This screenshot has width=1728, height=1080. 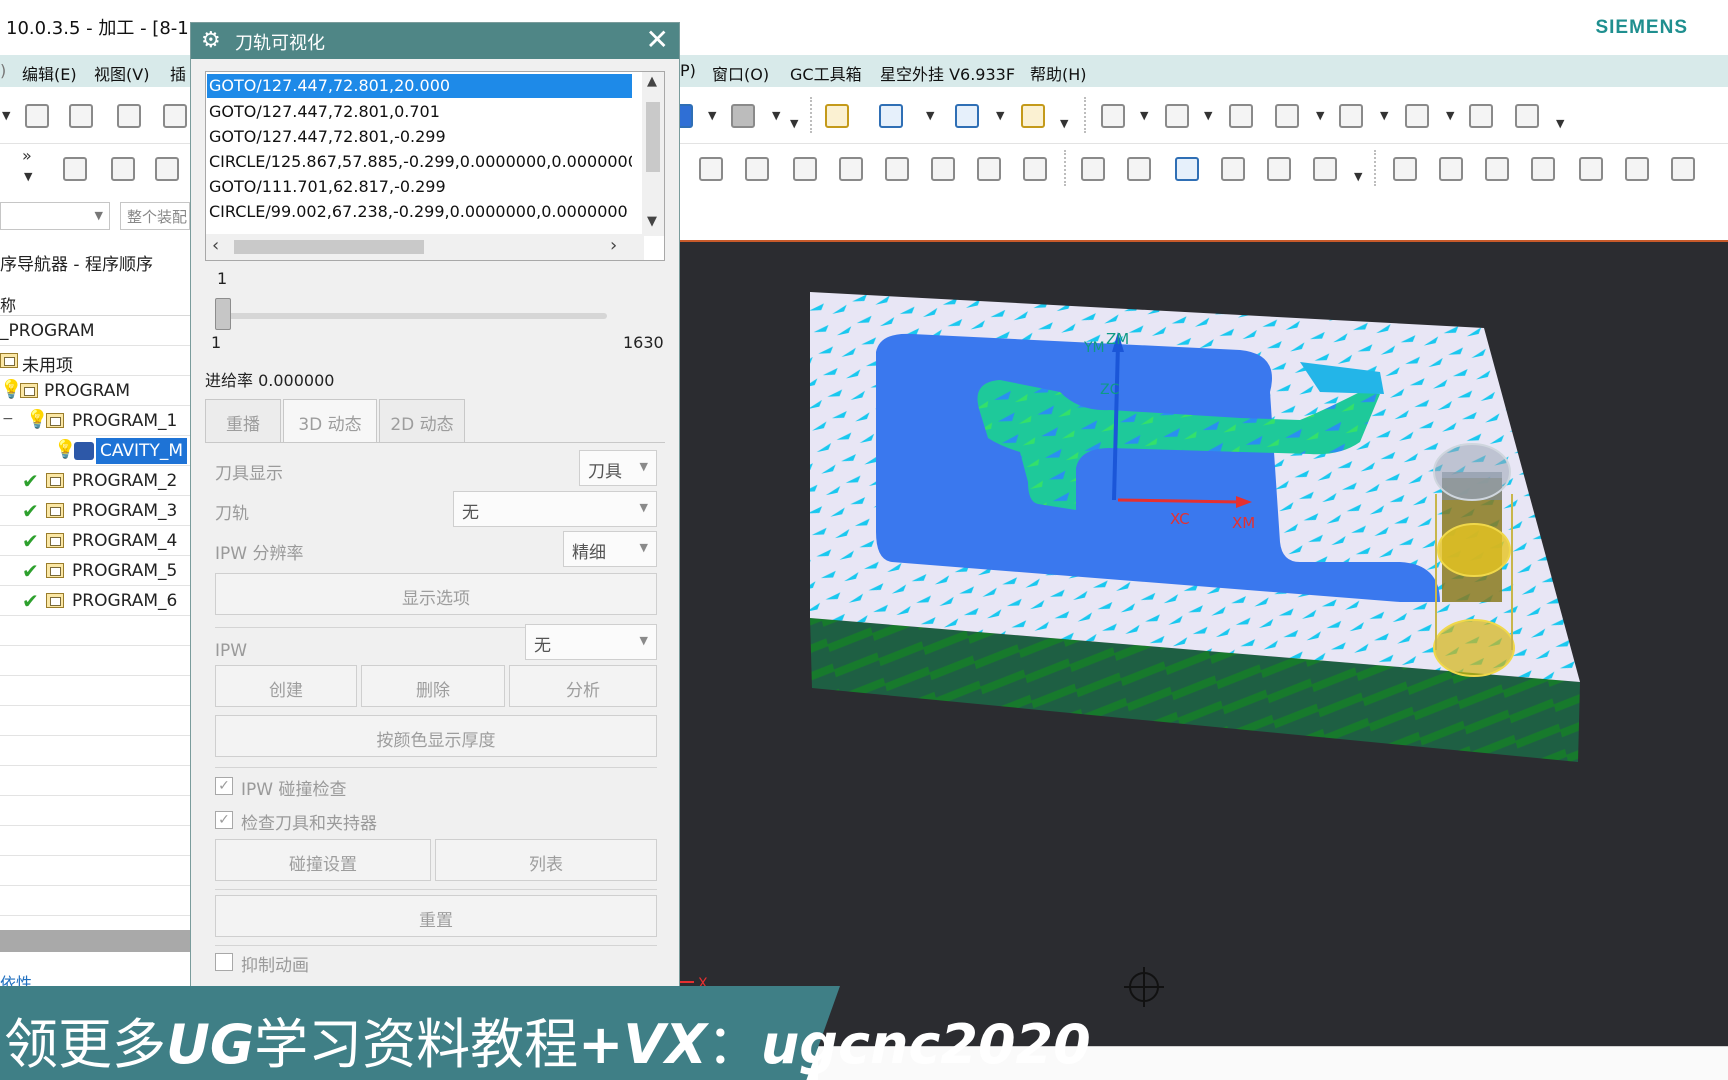 I want to click on tab-3d-dynamic: 3D 动态, so click(x=330, y=421).